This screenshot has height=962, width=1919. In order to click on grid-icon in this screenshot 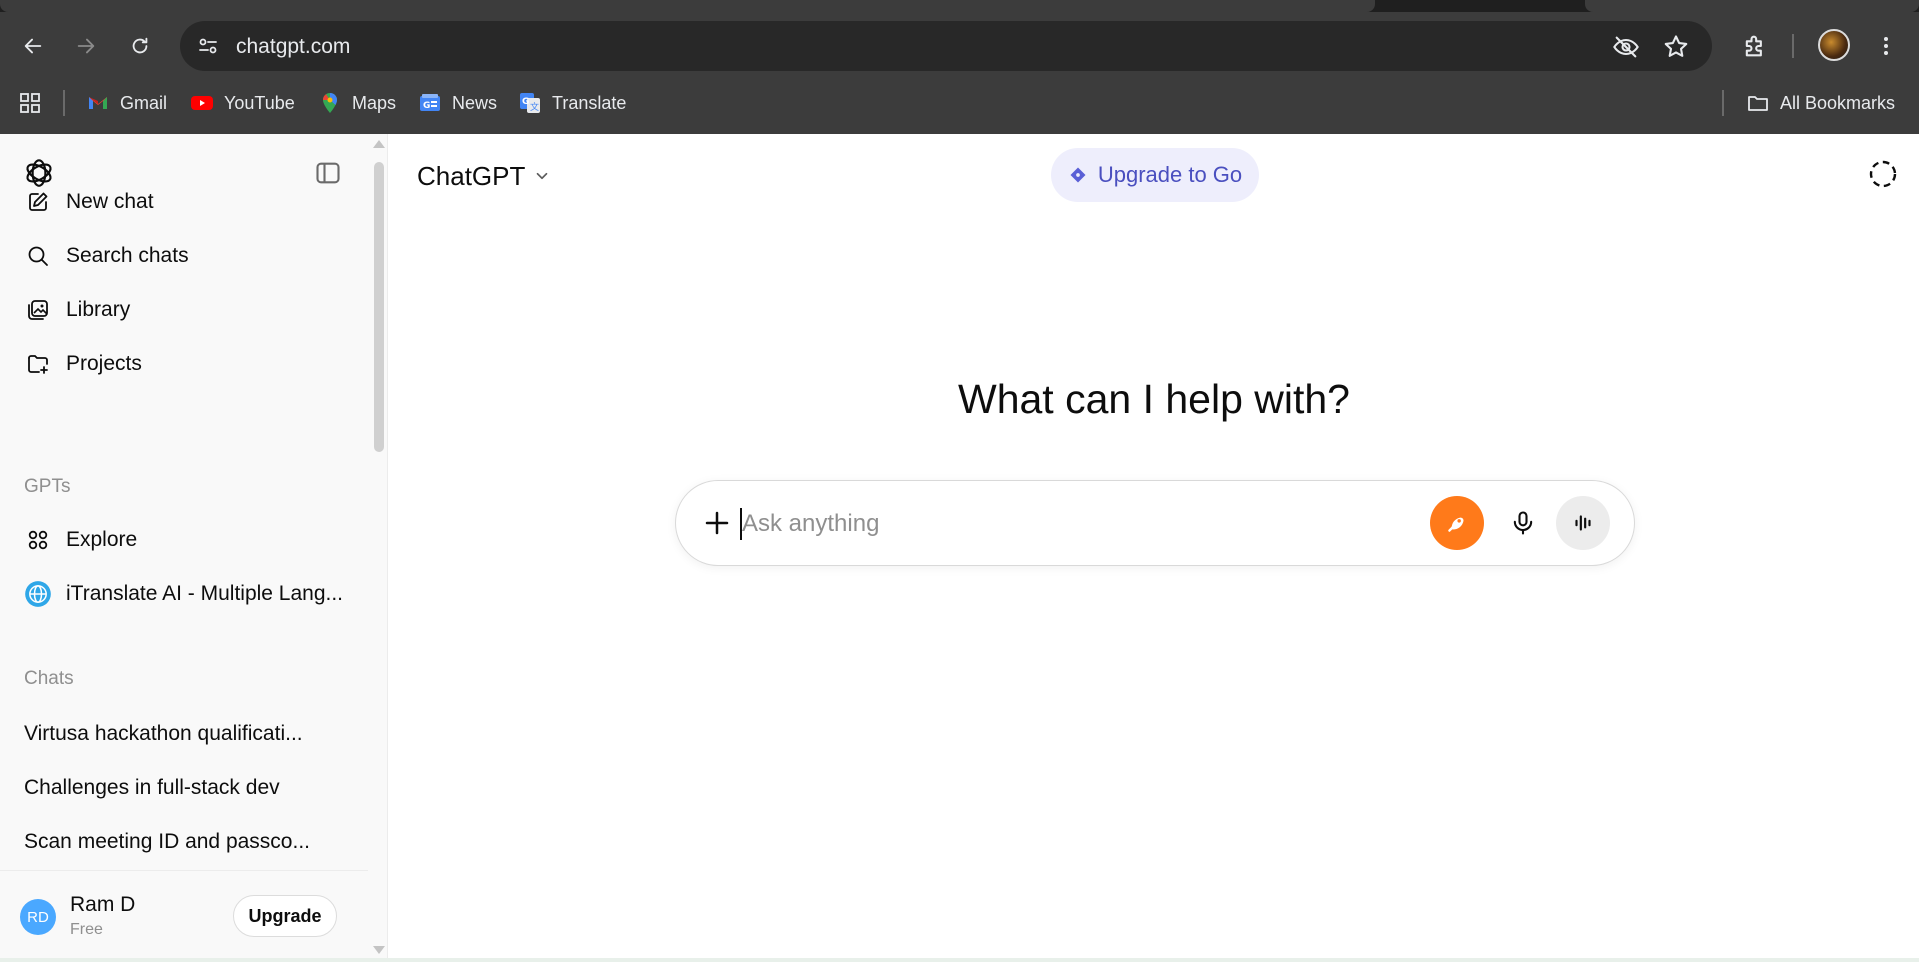, I will do `click(38, 540)`.